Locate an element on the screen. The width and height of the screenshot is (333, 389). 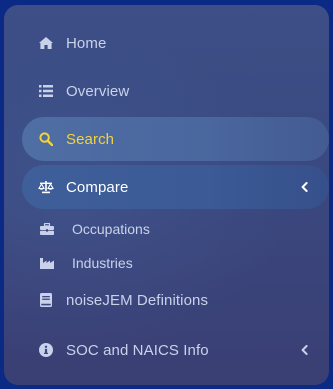
sidebar-item-compare: Compare is located at coordinates (175, 187).